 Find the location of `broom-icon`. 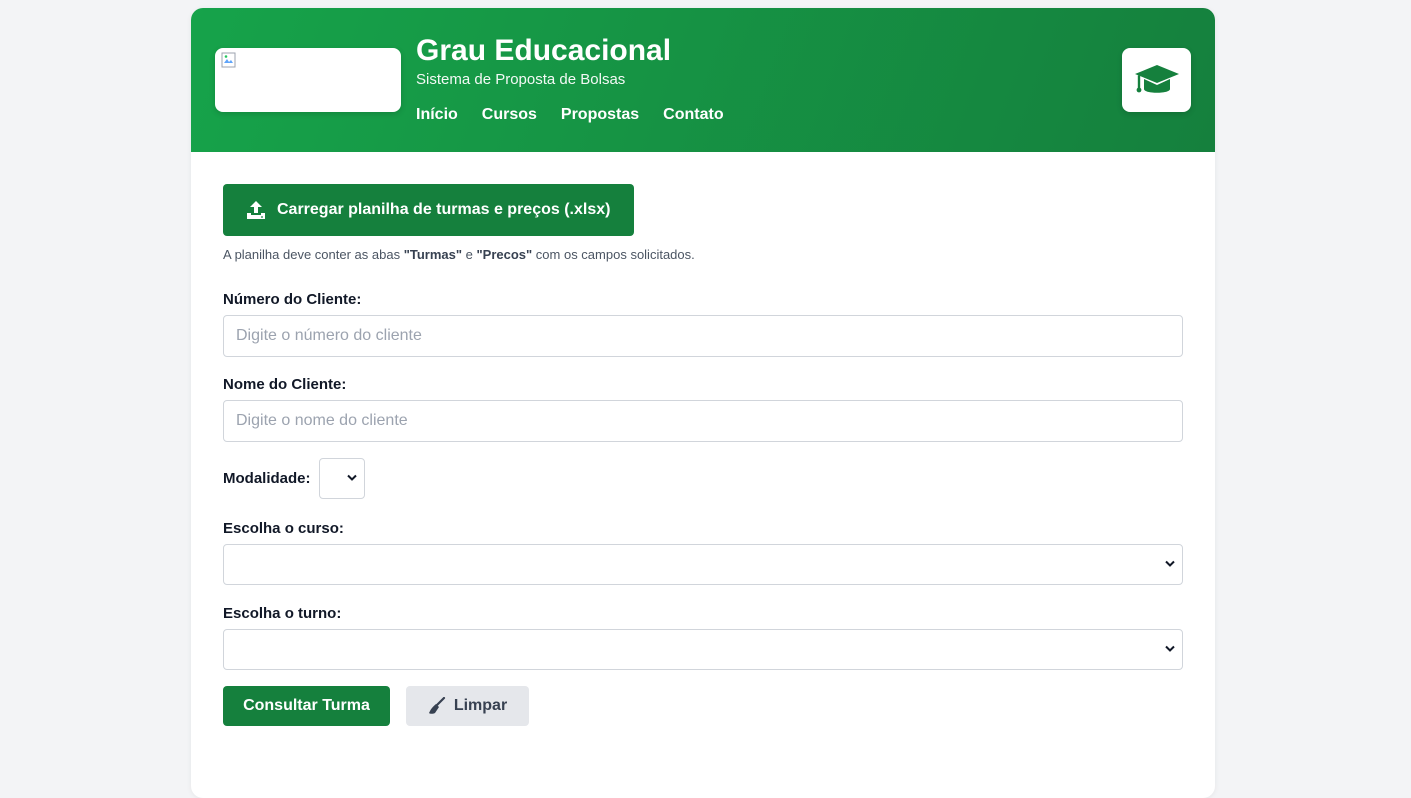

broom-icon is located at coordinates (436, 705).